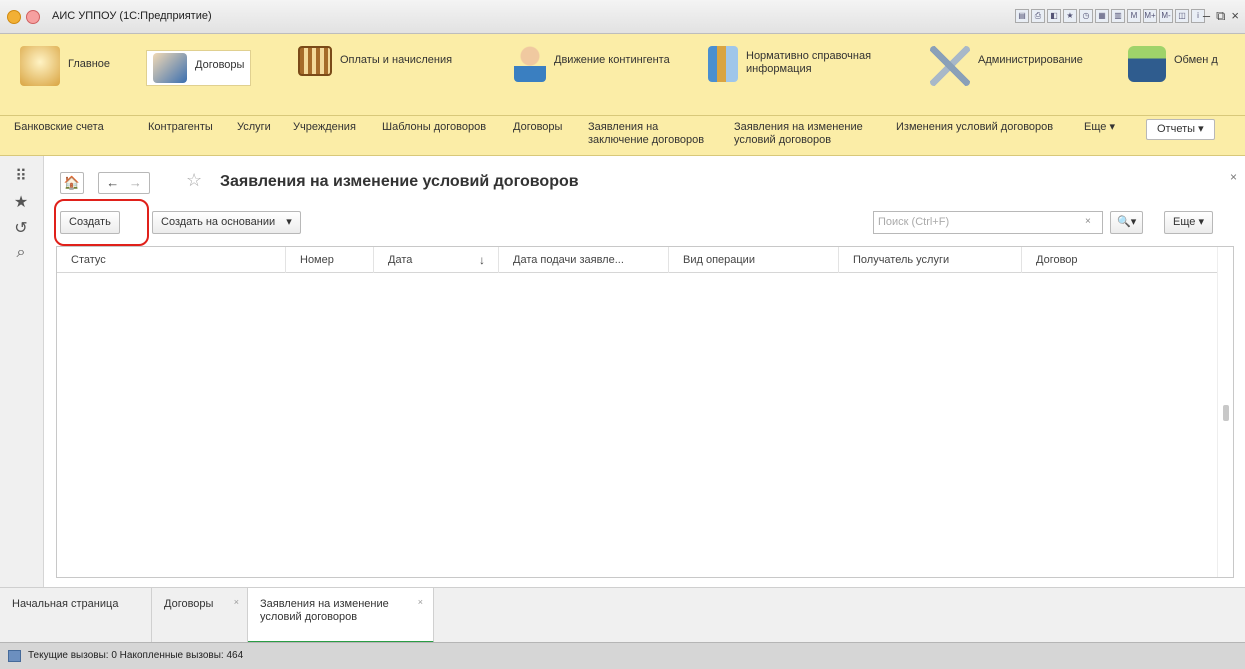  Describe the element at coordinates (1206, 16) in the screenshot. I see `minimize-button: –` at that location.